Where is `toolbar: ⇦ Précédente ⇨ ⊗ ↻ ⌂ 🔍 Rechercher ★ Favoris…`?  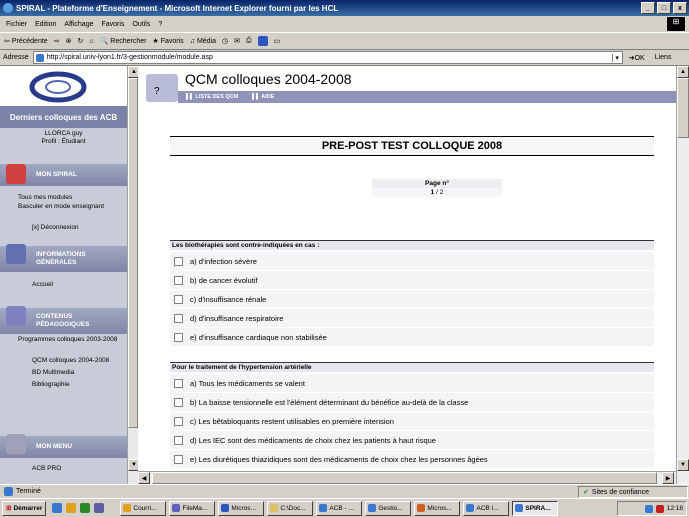 toolbar: ⇦ Précédente ⇨ ⊗ ↻ ⌂ 🔍 Rechercher ★ Favoris… is located at coordinates (344, 41).